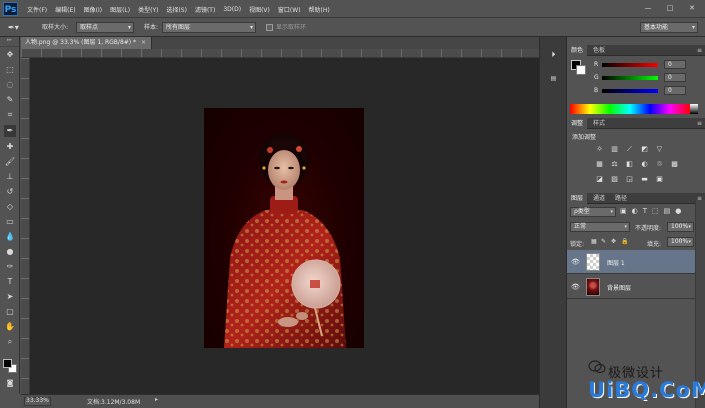 This screenshot has width=705, height=408. I want to click on eyedropper-preset-icon: ✒▾, so click(13, 27).